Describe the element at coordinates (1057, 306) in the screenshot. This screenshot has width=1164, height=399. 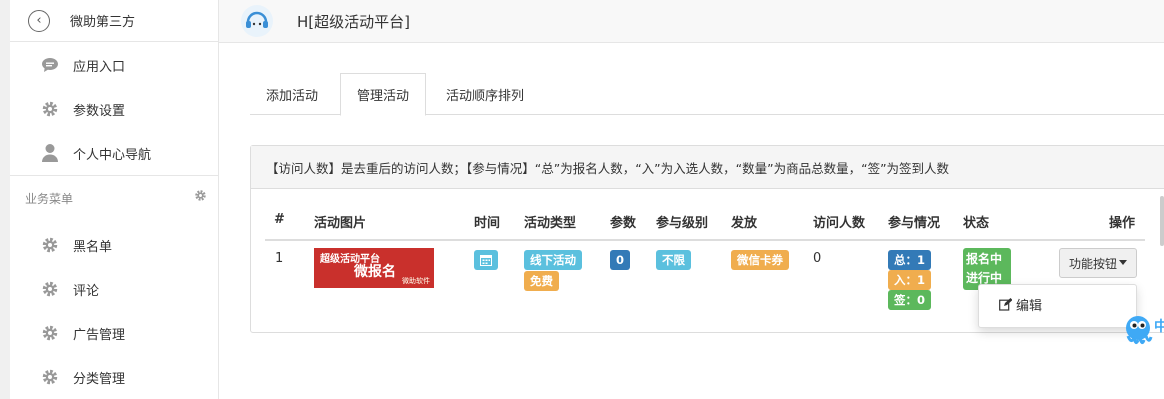
I see `function-dropdown-menu: 编辑` at that location.